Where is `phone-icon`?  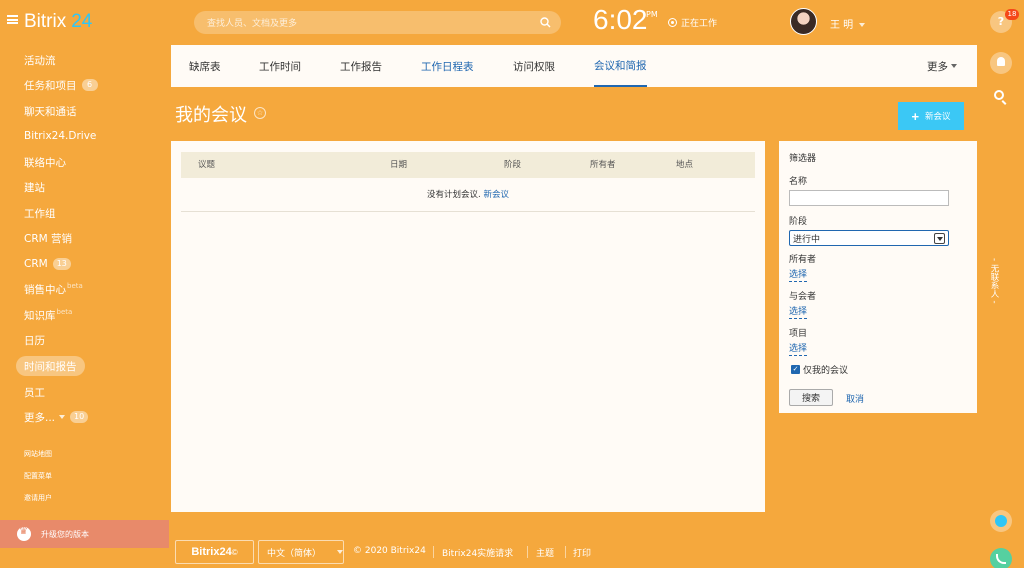
phone-icon is located at coordinates (1001, 558).